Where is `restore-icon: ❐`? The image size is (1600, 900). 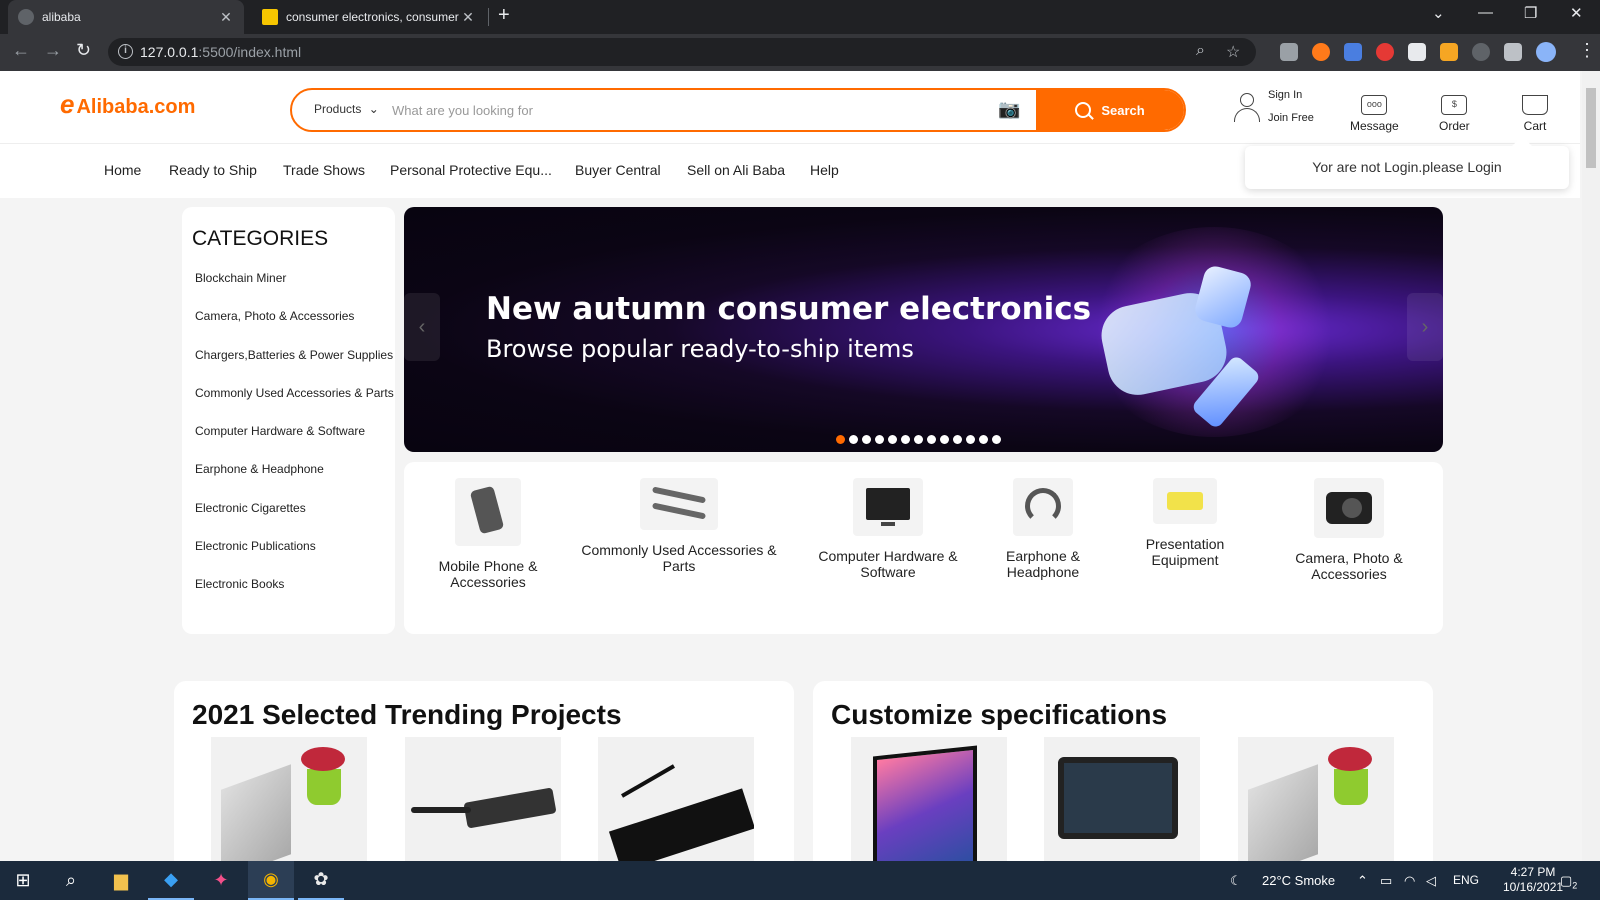 restore-icon: ❐ is located at coordinates (1530, 13).